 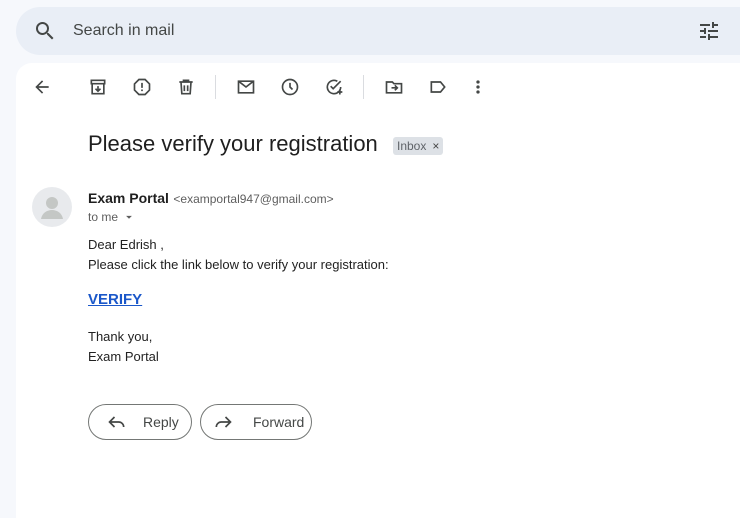 What do you see at coordinates (140, 422) in the screenshot?
I see `reply-button: Reply` at bounding box center [140, 422].